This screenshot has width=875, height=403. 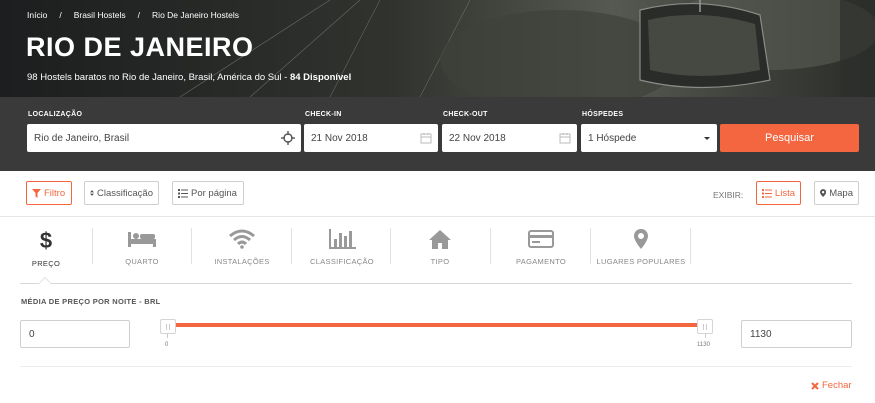 What do you see at coordinates (320, 77) in the screenshot?
I see `available-count: 84 Disponível` at bounding box center [320, 77].